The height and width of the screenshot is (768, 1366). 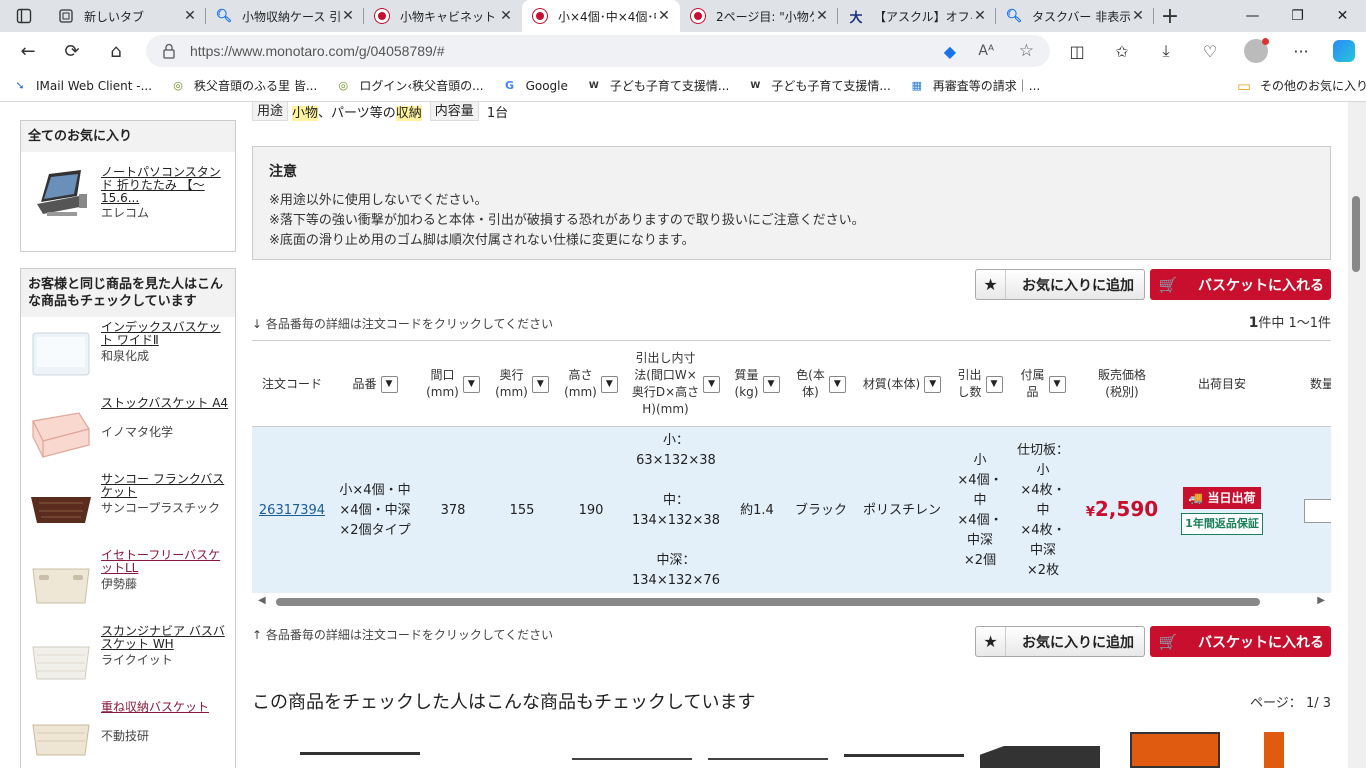 What do you see at coordinates (1240, 284) in the screenshot?
I see `add-to-basket-button-top: 🛒 バスケットに入れる` at bounding box center [1240, 284].